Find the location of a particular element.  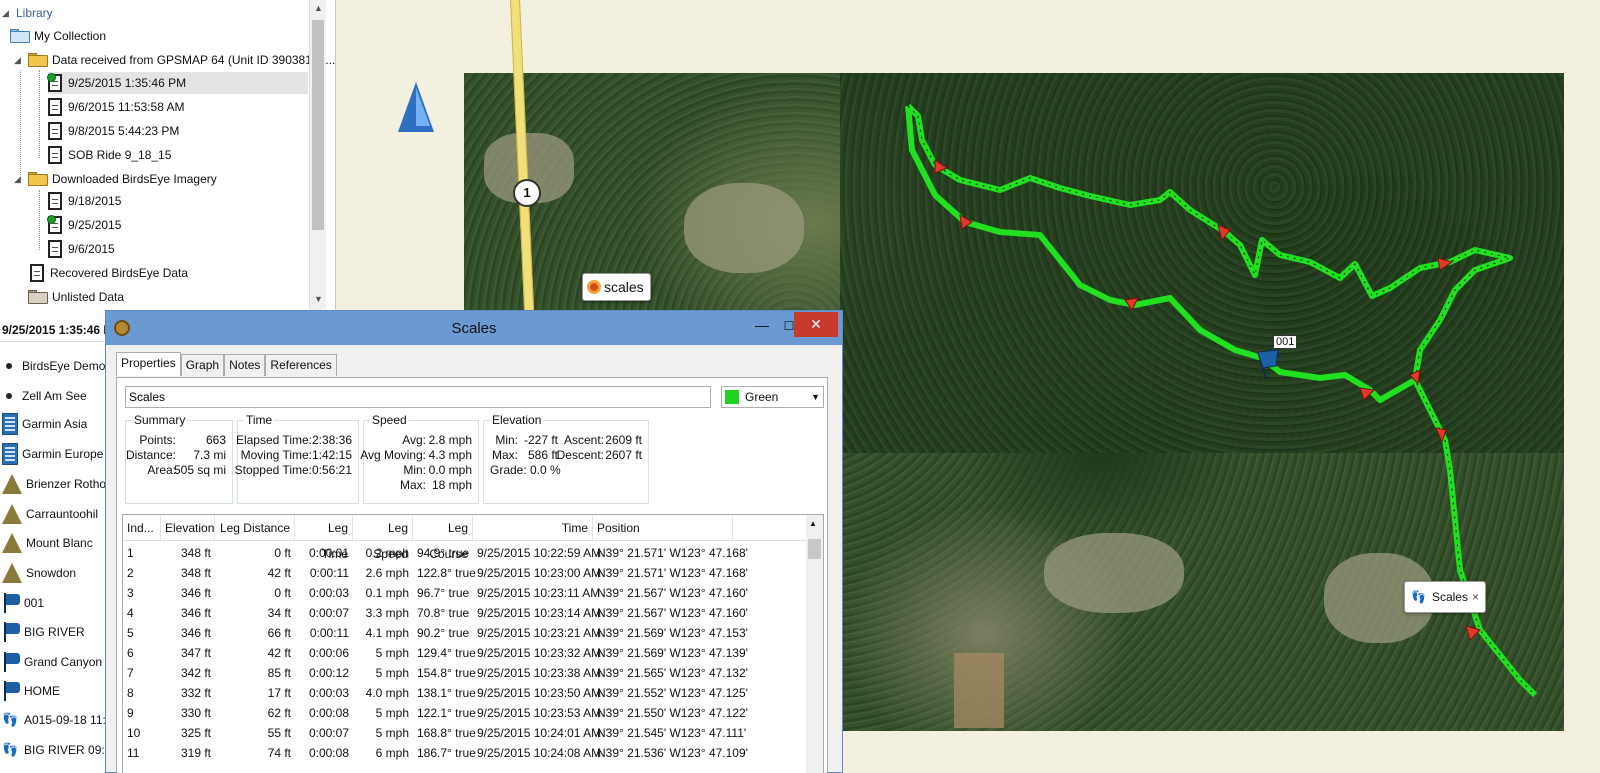

leg-course-cell: 129.4° true is located at coordinates (446, 653).